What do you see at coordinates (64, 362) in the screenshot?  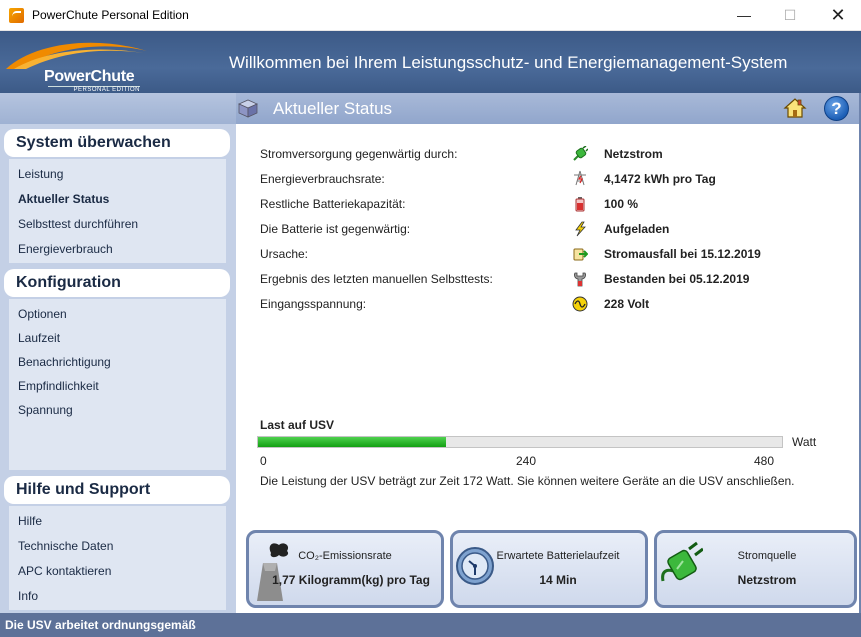 I see `sidebar-item-benachrichtigung: Benachrichtigung` at bounding box center [64, 362].